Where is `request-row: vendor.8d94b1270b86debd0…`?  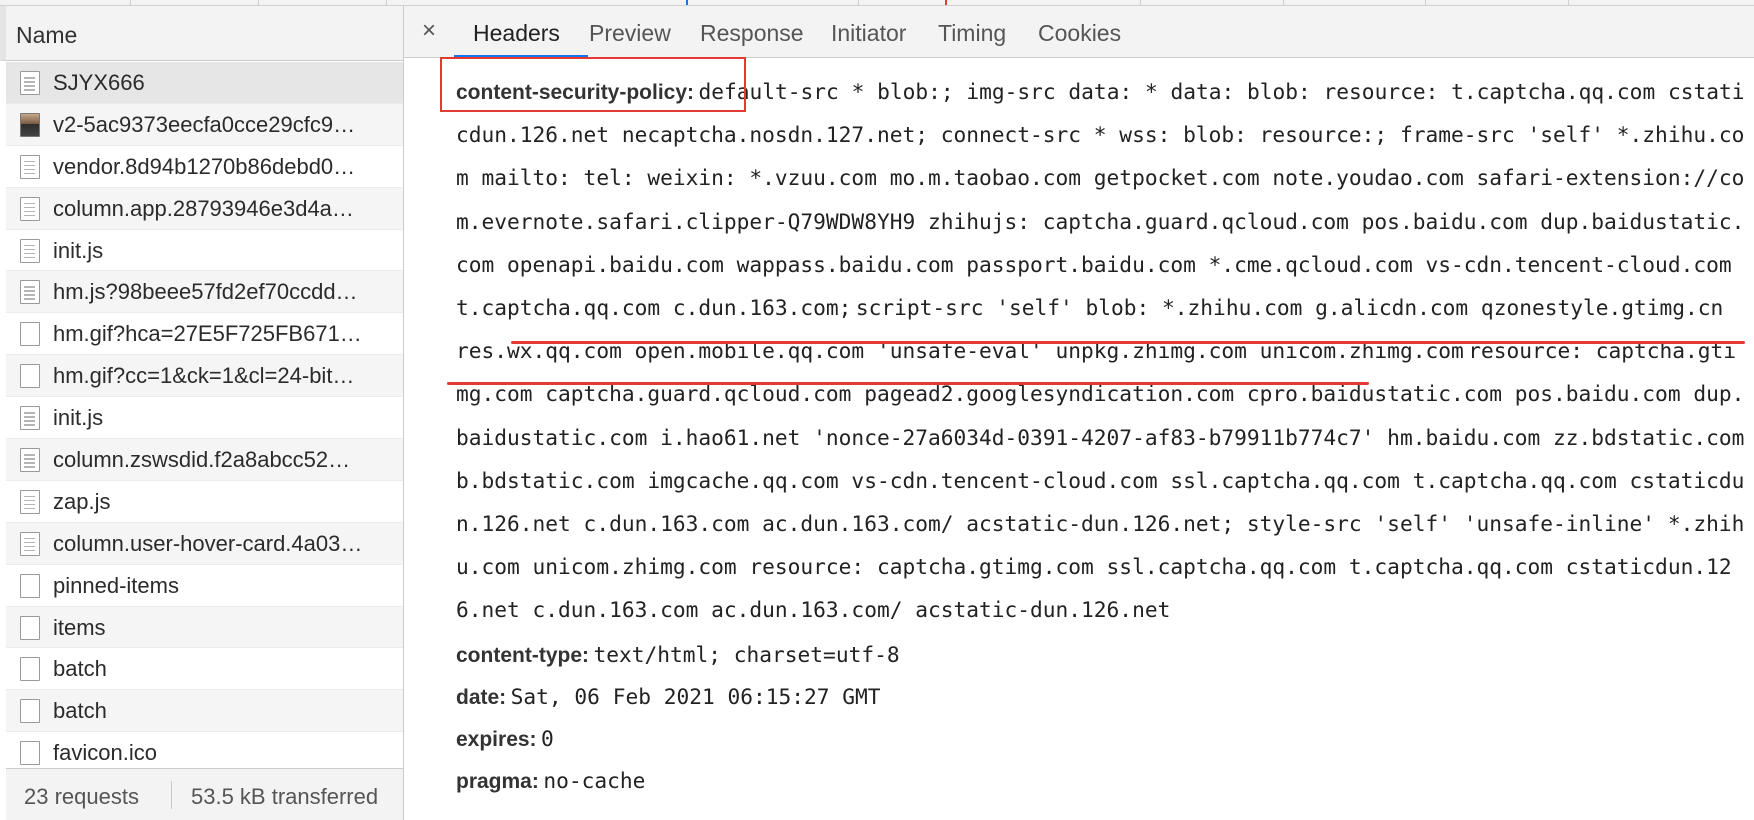 request-row: vendor.8d94b1270b86debd0… is located at coordinates (204, 167).